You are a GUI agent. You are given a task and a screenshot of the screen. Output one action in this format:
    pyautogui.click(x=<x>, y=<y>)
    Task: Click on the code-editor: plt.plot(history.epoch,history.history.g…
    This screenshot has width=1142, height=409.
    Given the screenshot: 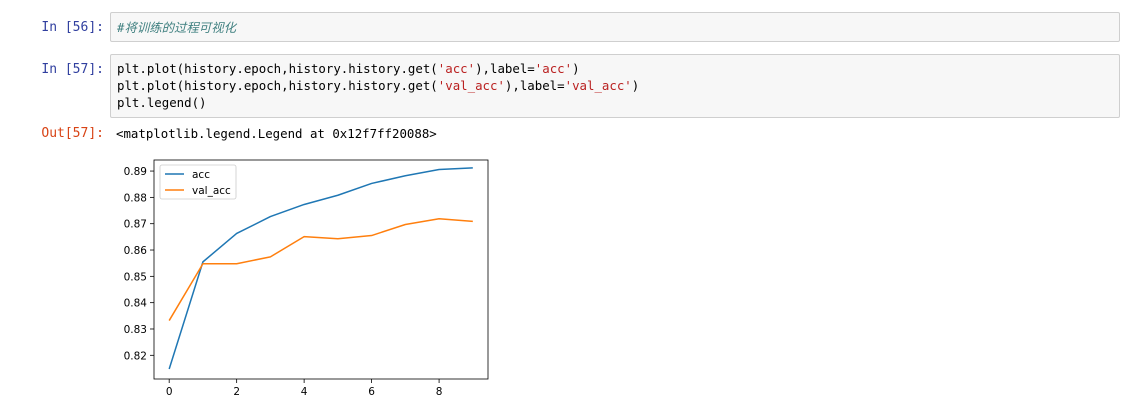 What is the action you would take?
    pyautogui.click(x=615, y=86)
    